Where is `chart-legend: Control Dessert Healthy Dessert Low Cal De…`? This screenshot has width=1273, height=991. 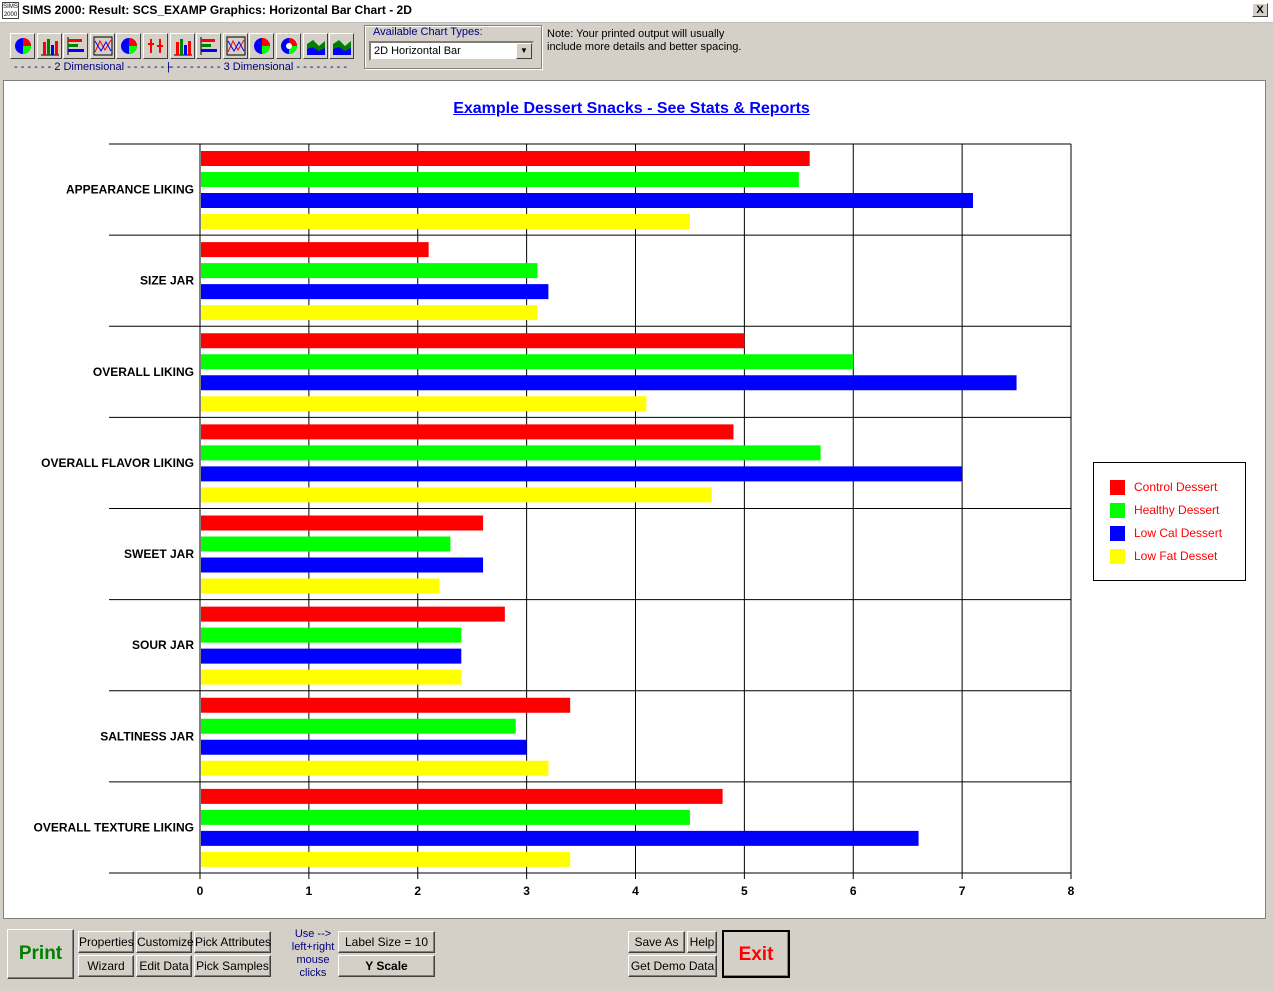 chart-legend: Control Dessert Healthy Dessert Low Cal De… is located at coordinates (1169, 521).